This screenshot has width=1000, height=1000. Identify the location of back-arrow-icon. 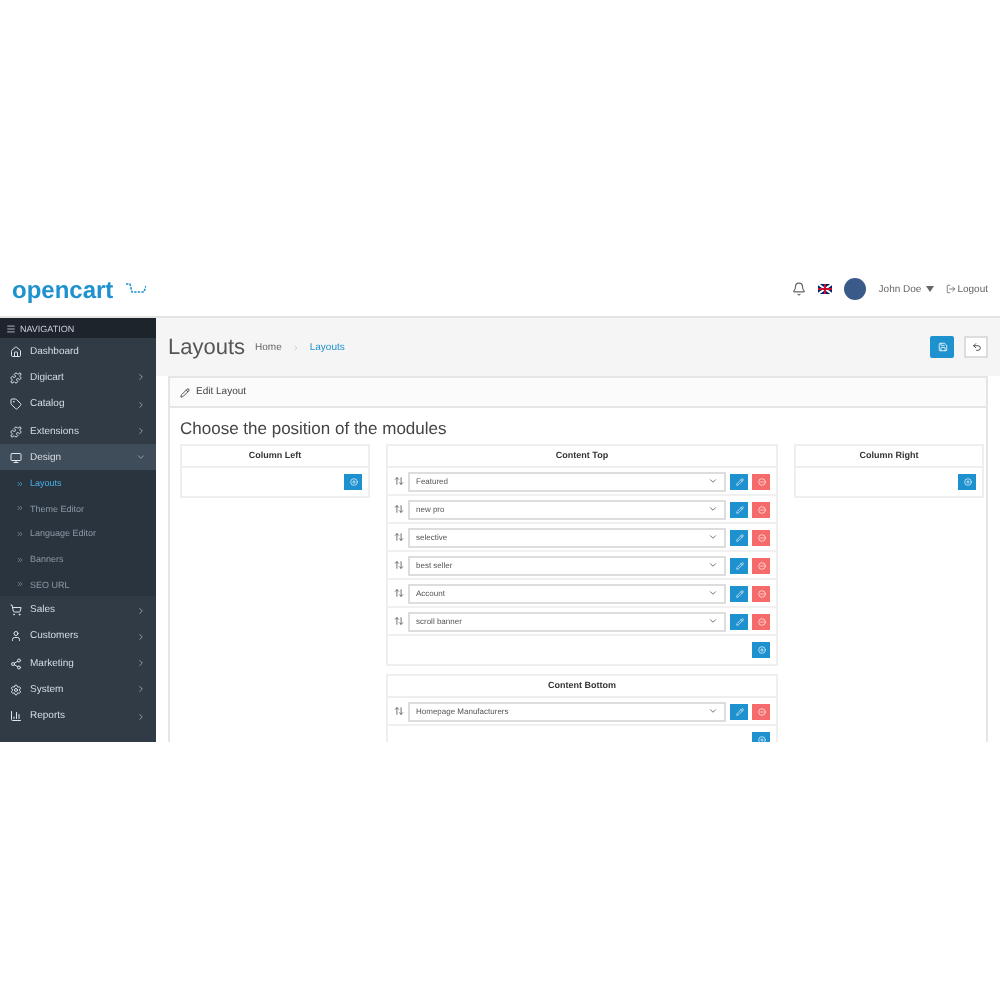
(976, 347).